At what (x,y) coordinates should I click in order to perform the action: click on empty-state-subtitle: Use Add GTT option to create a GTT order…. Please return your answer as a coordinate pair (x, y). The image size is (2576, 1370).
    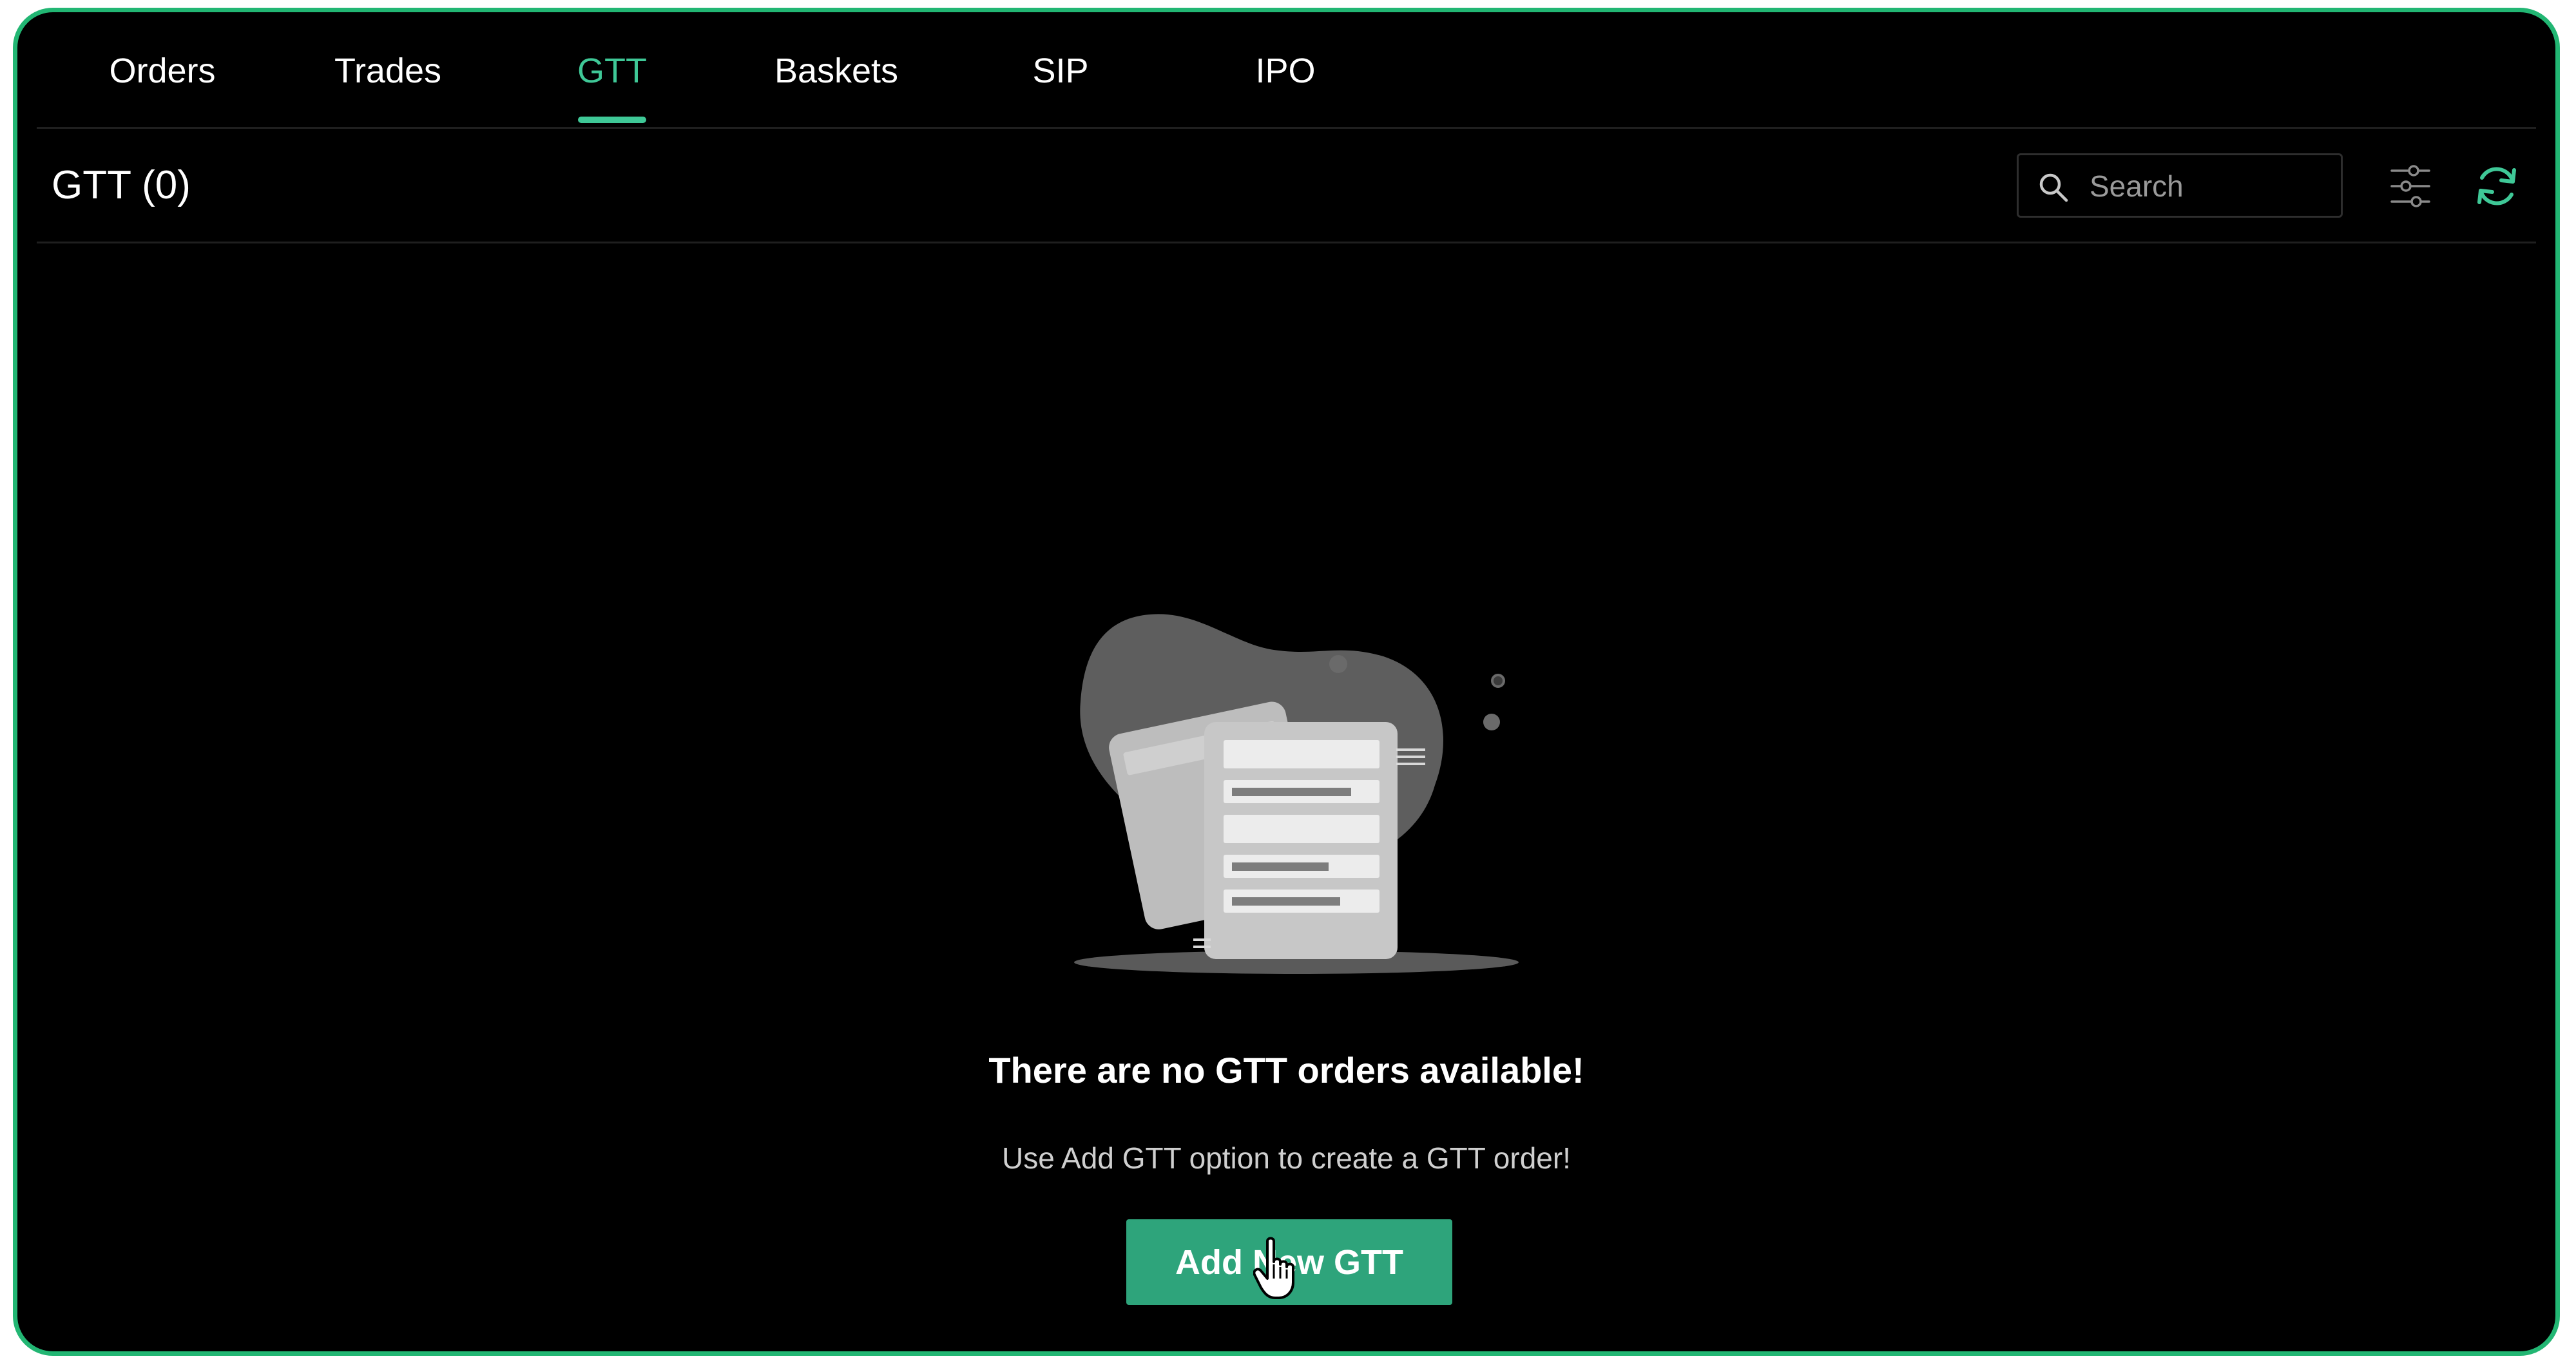
    Looking at the image, I should click on (1286, 1158).